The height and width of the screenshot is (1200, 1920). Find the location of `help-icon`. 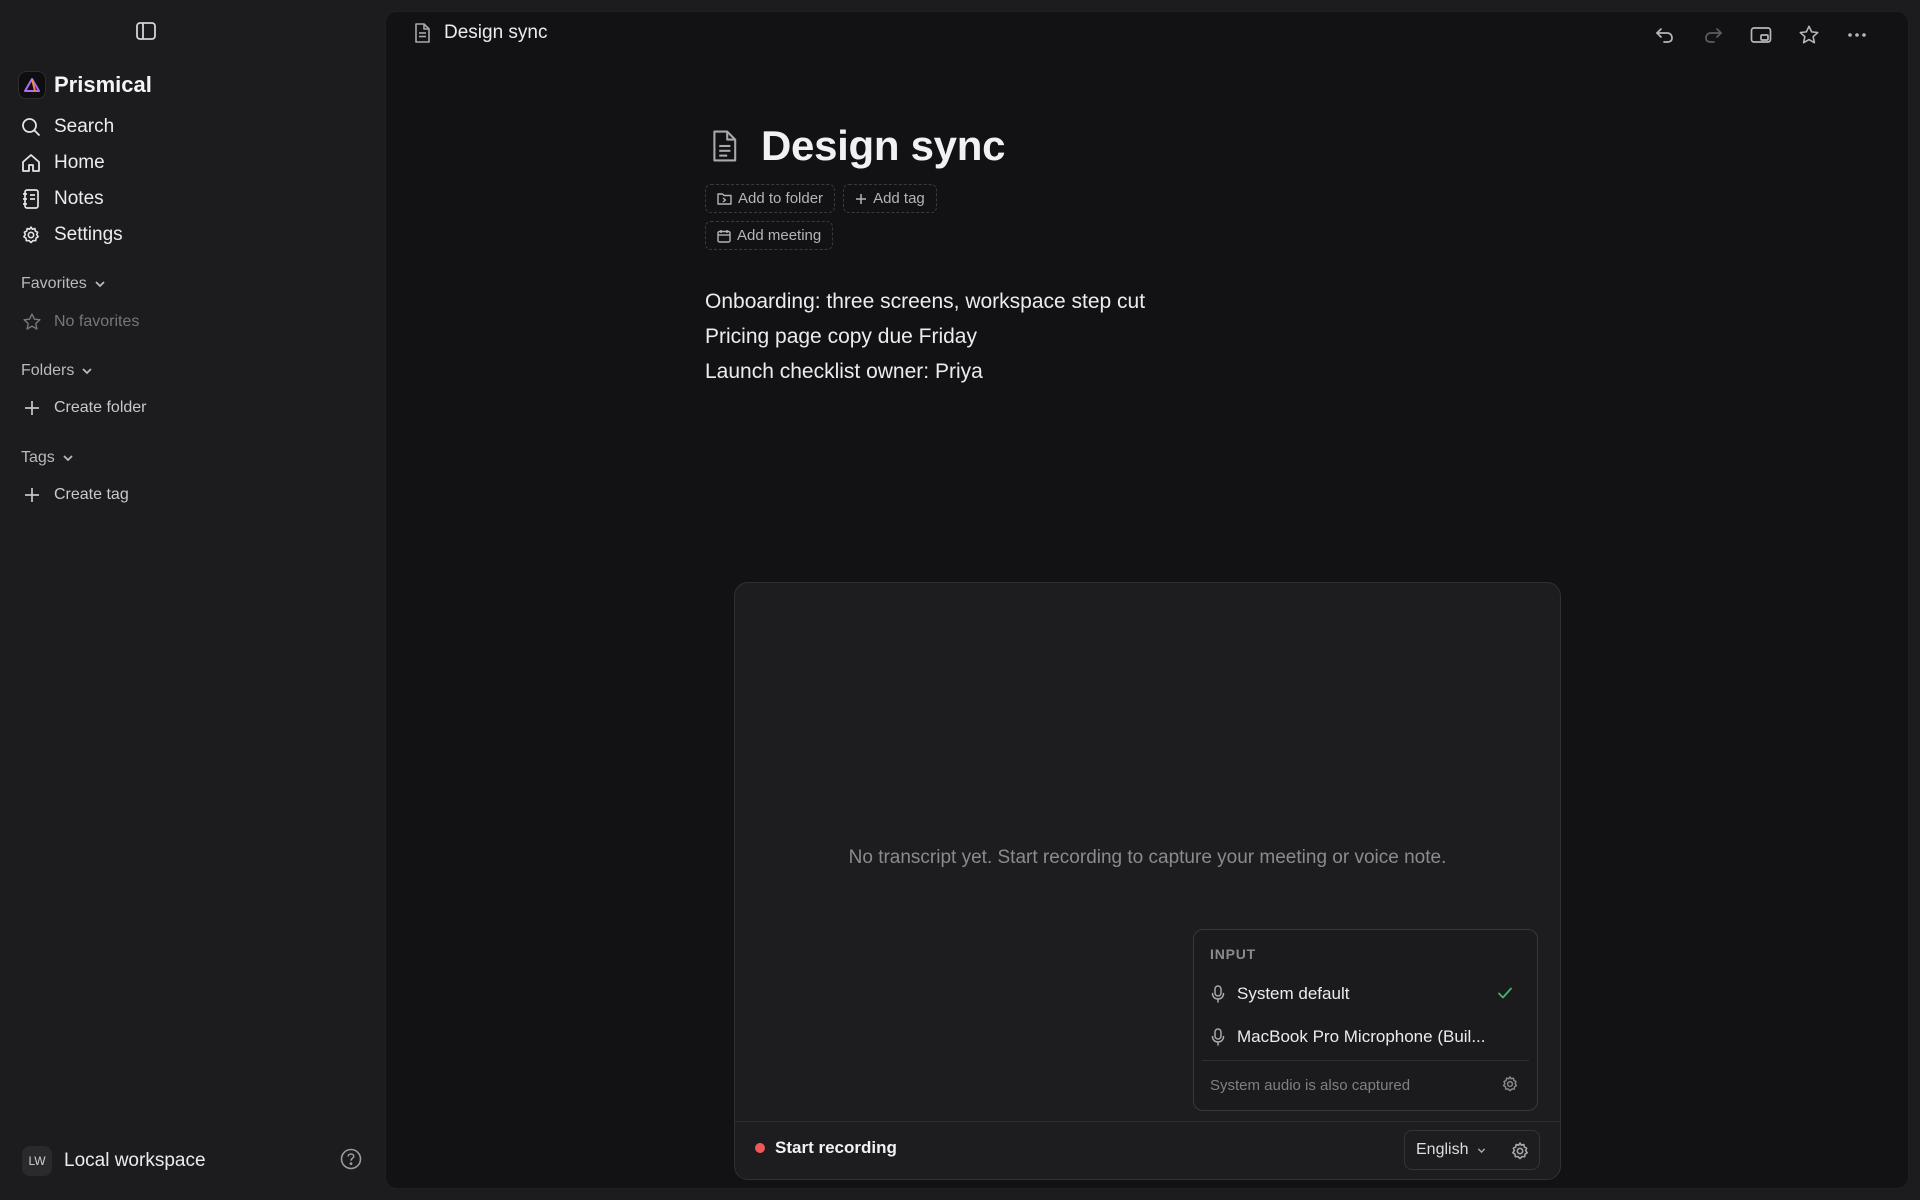

help-icon is located at coordinates (352, 1160).